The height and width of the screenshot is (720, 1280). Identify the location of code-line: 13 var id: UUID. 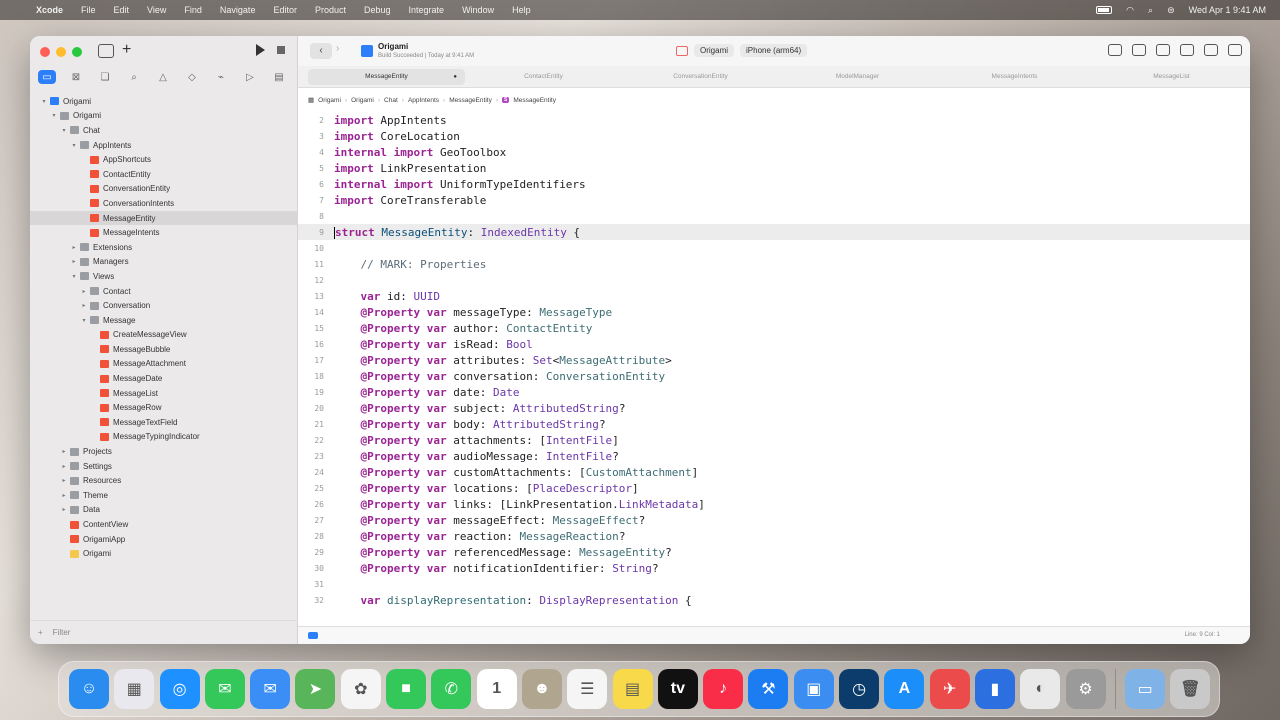
(774, 296).